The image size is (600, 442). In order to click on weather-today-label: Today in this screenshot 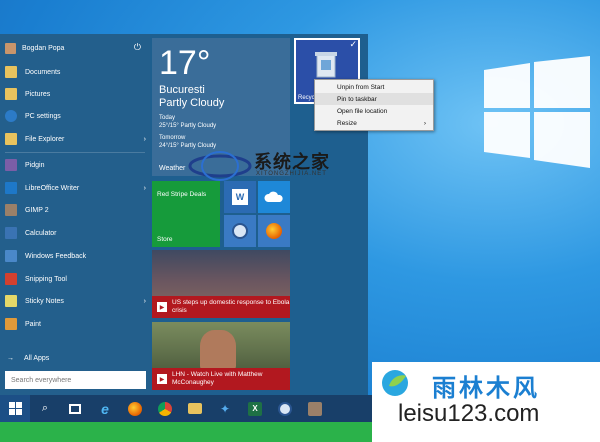, I will do `click(167, 118)`.